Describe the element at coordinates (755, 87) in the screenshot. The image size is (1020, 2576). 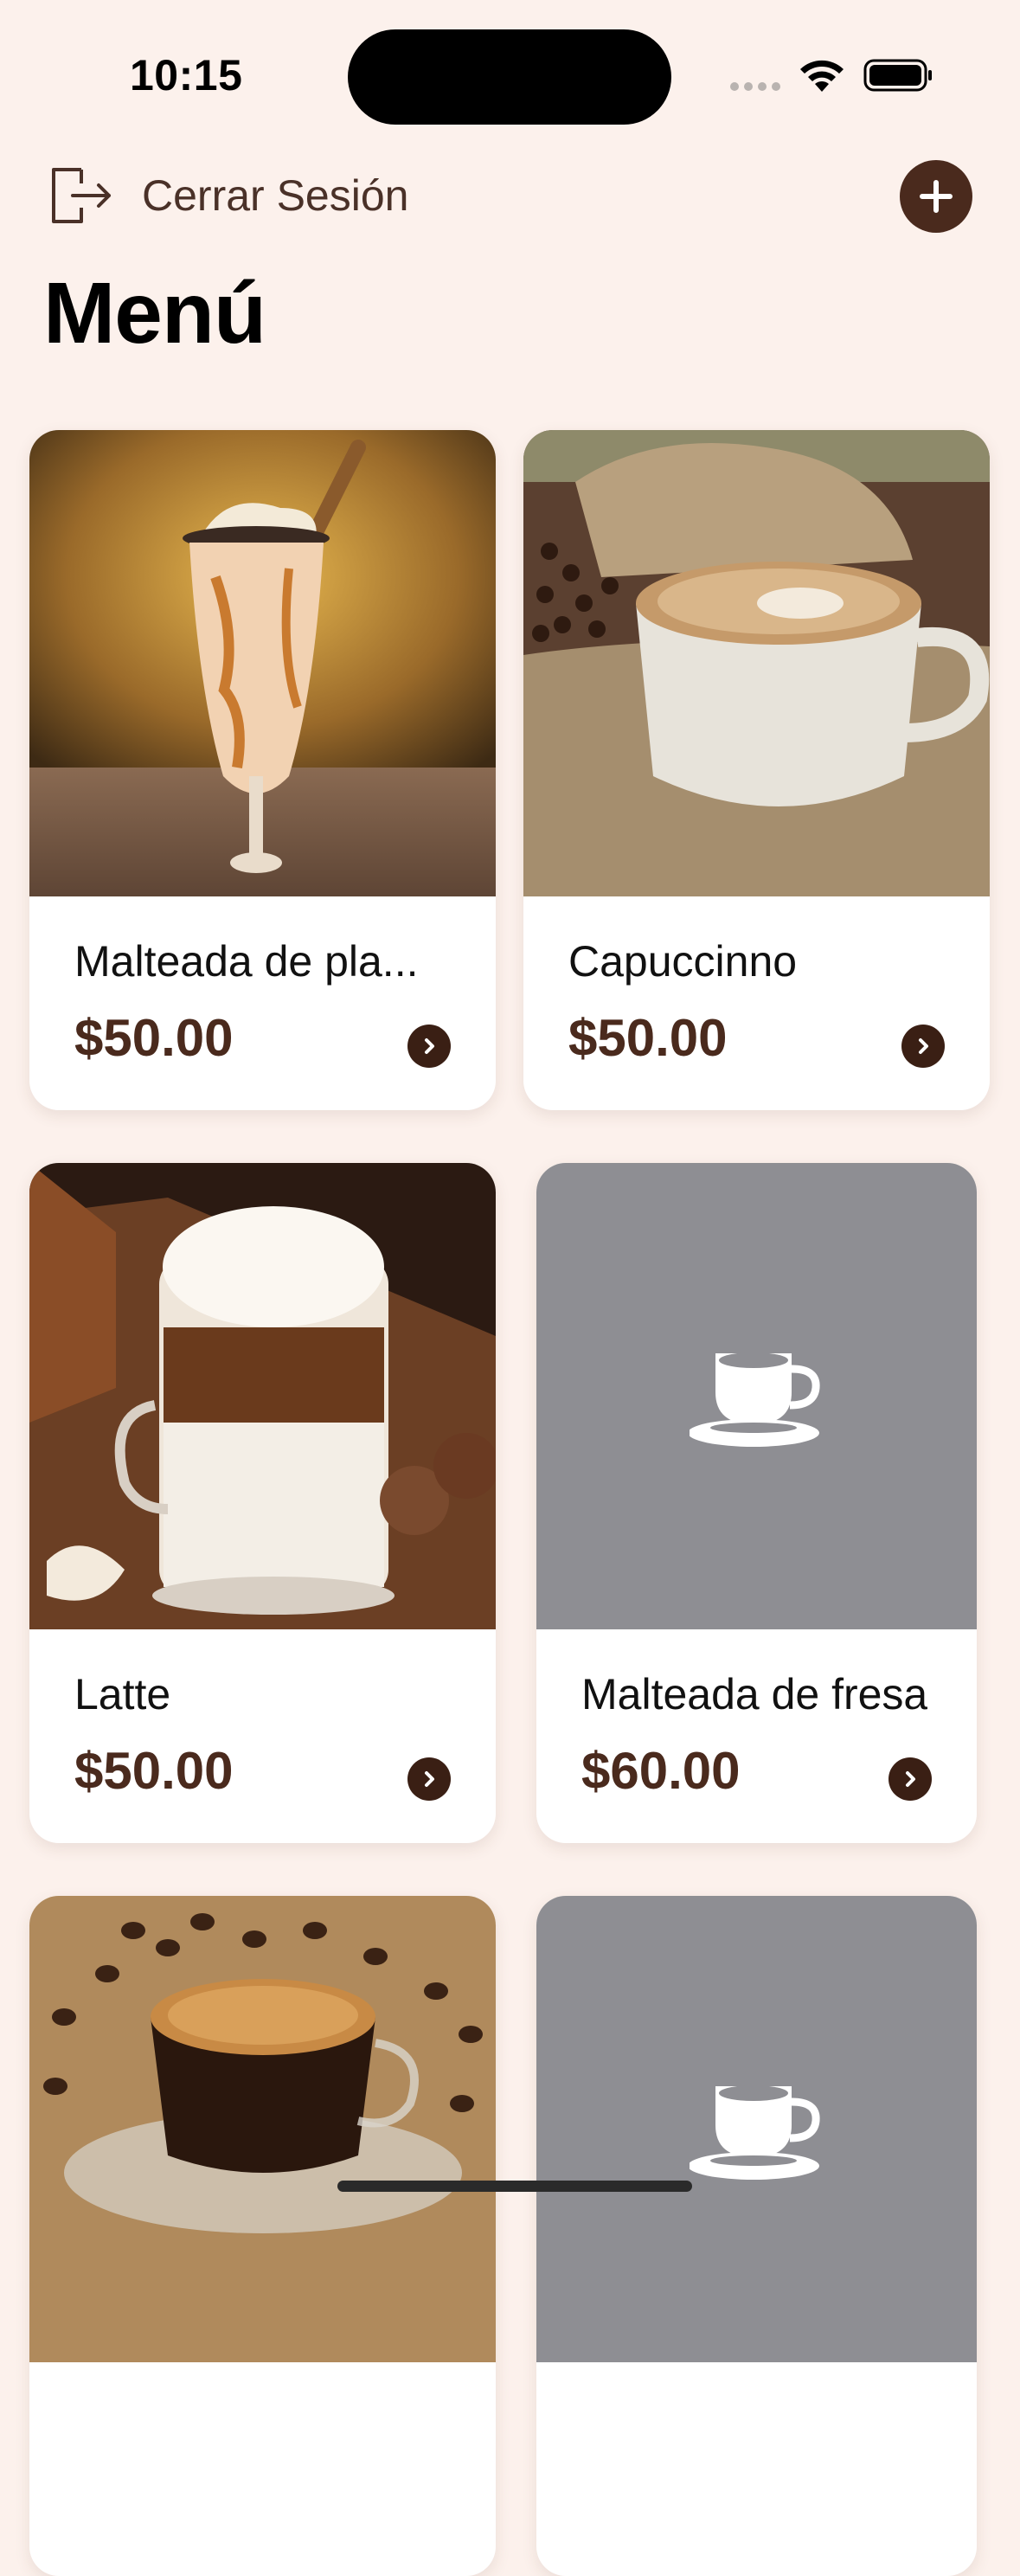
I see `cellular-signal-icon` at that location.